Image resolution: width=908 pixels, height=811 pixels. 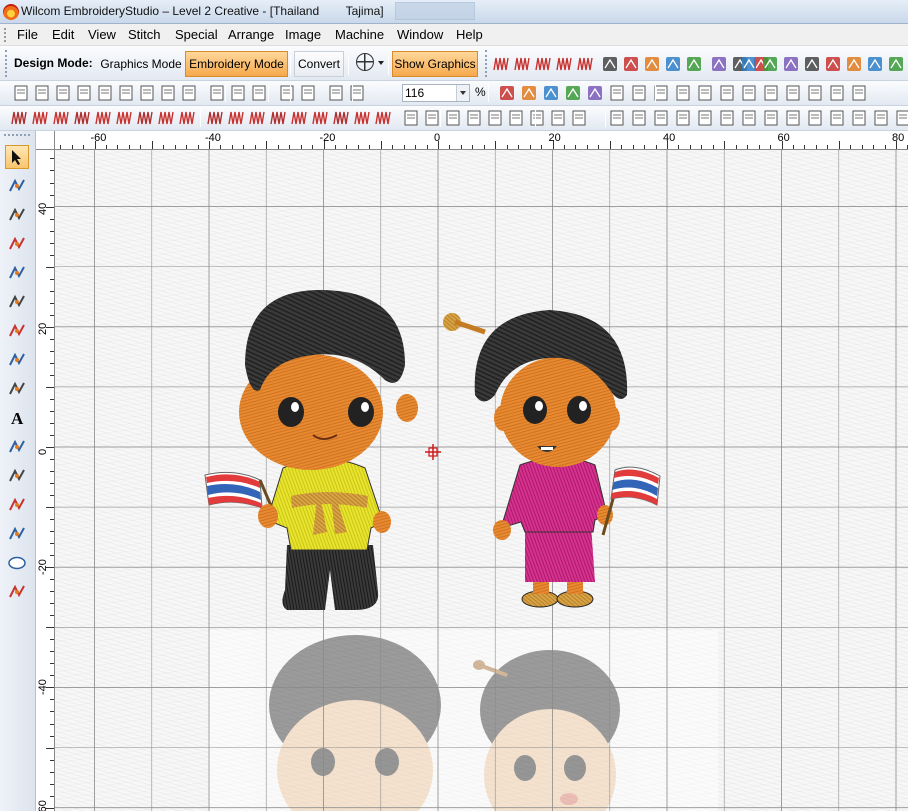 I want to click on menu-special: Special, so click(x=196, y=34).